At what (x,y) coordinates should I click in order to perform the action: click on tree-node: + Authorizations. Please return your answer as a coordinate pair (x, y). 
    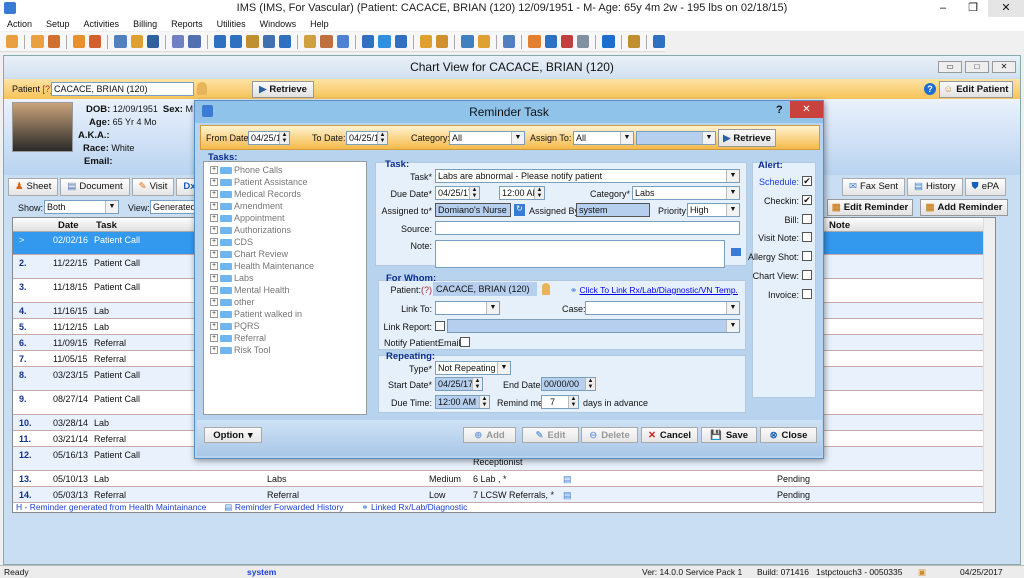
    Looking at the image, I should click on (288, 230).